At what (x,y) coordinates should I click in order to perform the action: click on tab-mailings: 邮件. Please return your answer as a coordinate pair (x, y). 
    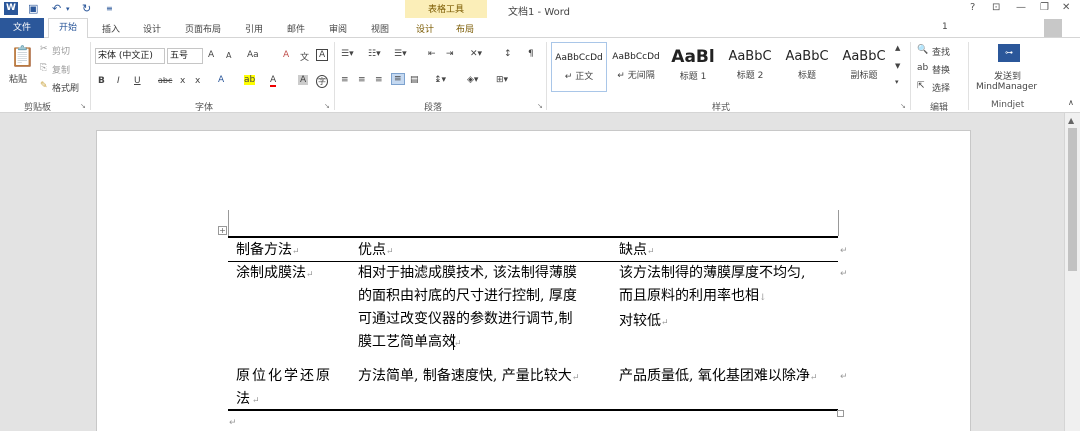
    Looking at the image, I should click on (296, 28).